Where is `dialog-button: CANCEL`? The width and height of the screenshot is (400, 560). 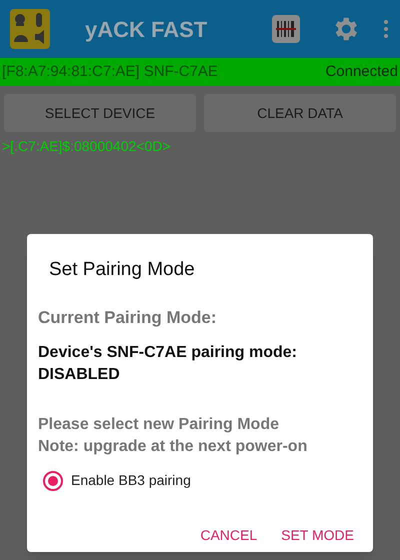 dialog-button: CANCEL is located at coordinates (229, 535).